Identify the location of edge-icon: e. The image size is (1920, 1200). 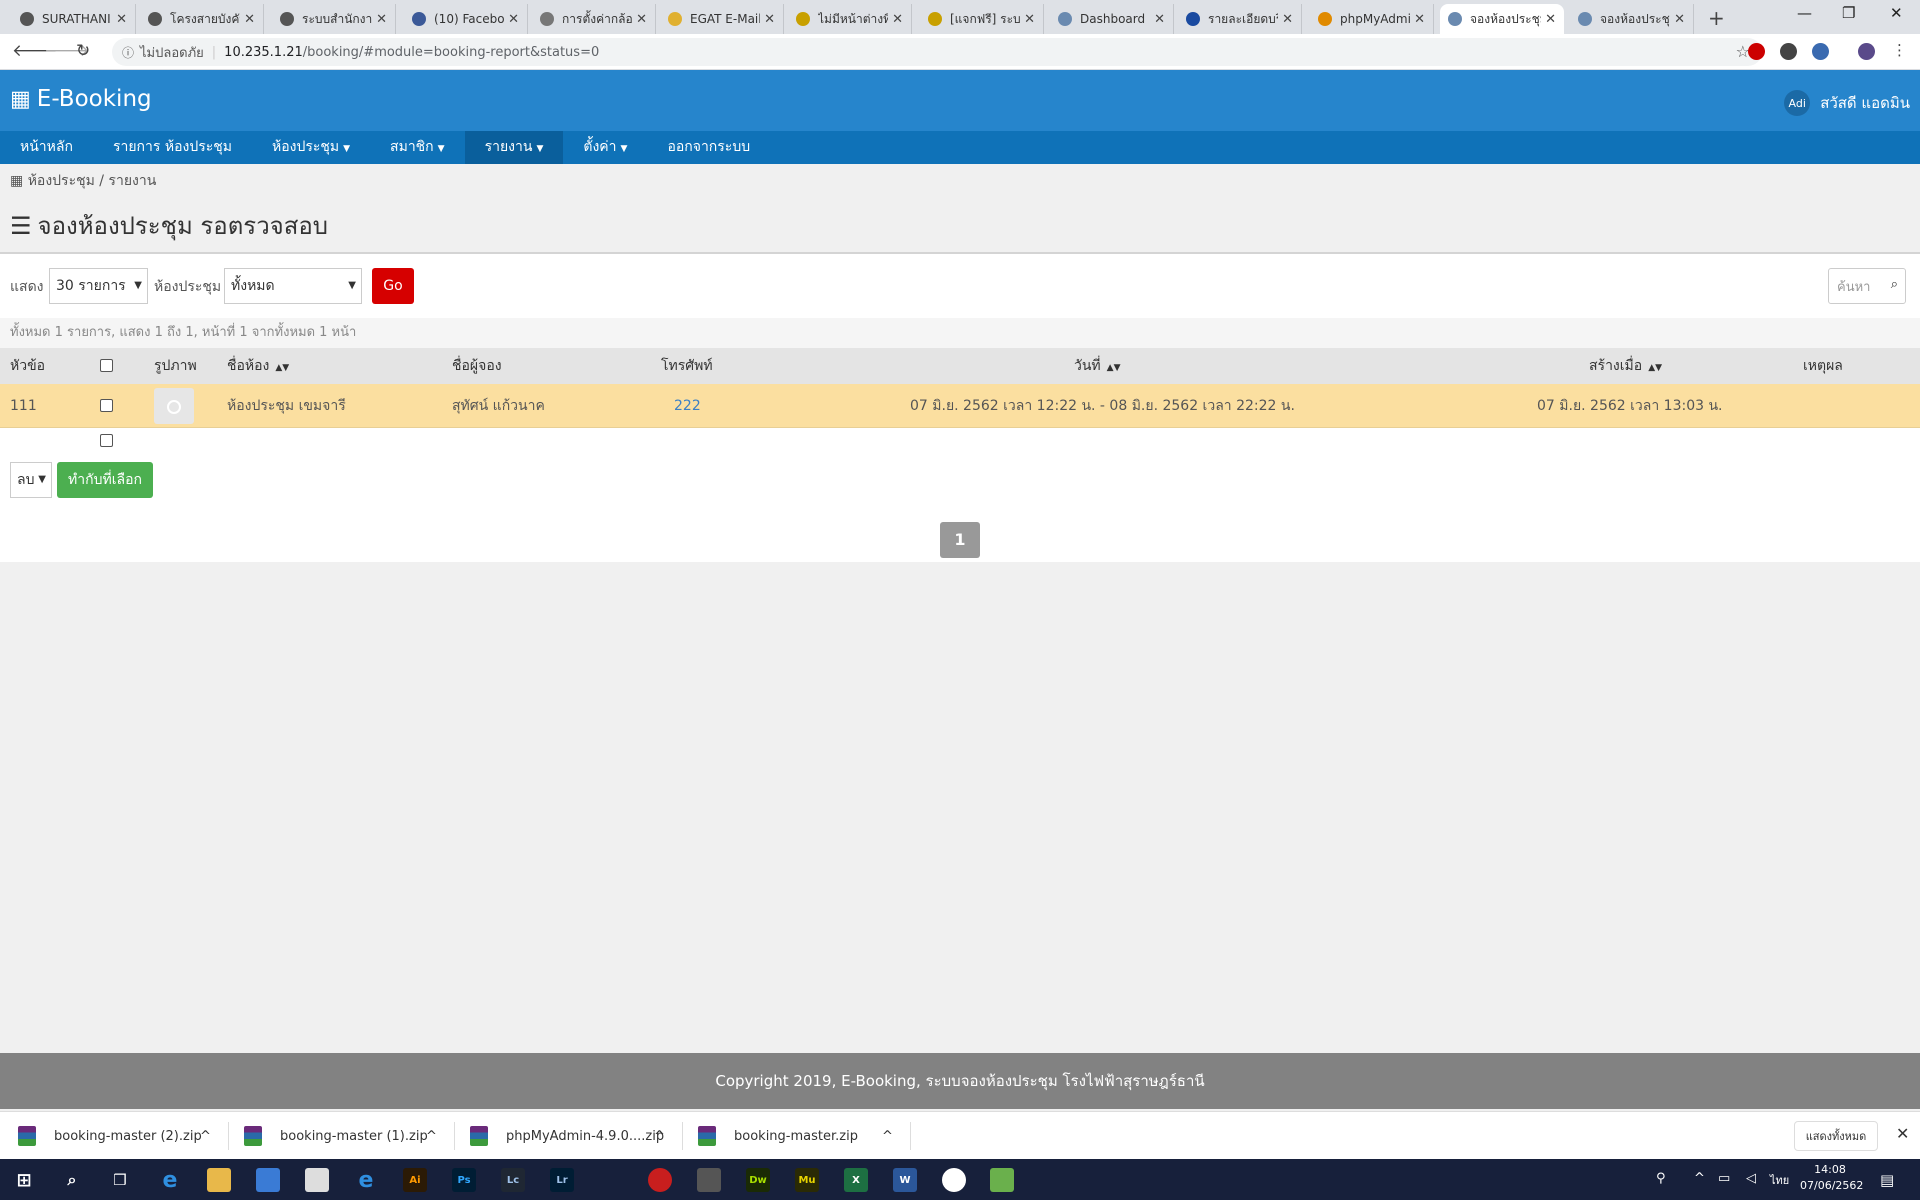
(170, 1180).